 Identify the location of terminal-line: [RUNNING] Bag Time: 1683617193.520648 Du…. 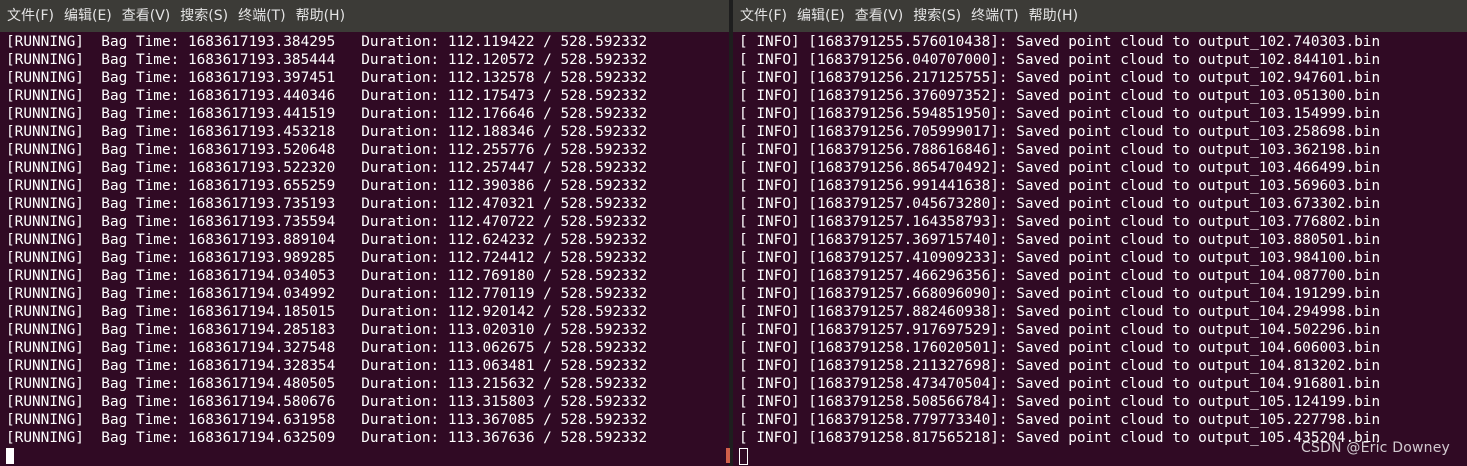
(327, 150).